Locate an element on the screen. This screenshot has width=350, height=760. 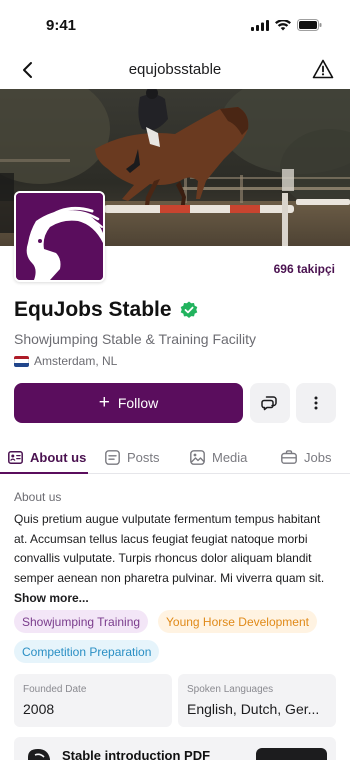
document-card: Stable introduction PDF is located at coordinates (175, 748).